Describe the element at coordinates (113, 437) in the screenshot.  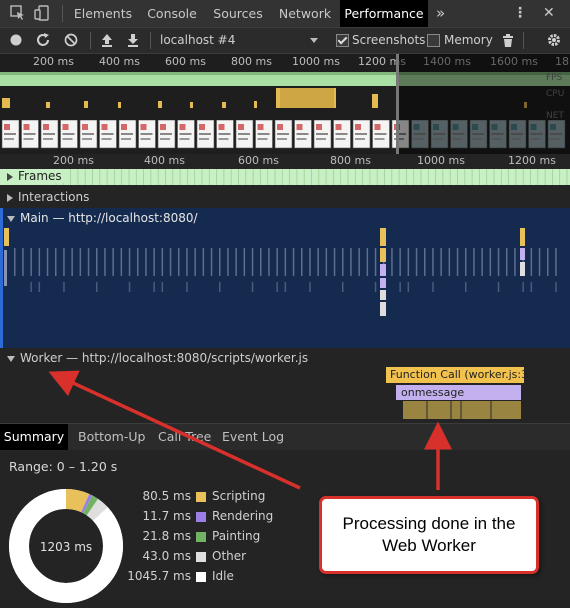
I see `tab-bottom-up: Bottom-Up` at that location.